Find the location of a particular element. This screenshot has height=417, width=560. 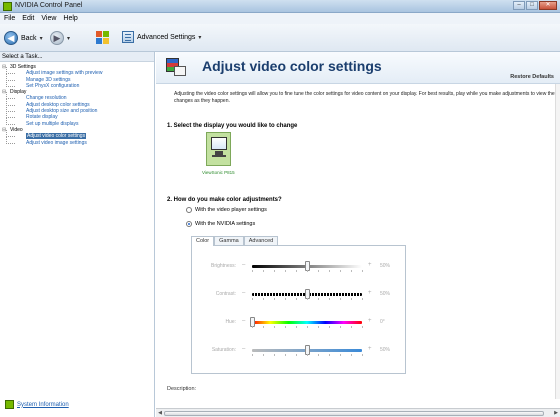

radio-nvidia-settings: With the NVIDIA settings is located at coordinates (220, 224).